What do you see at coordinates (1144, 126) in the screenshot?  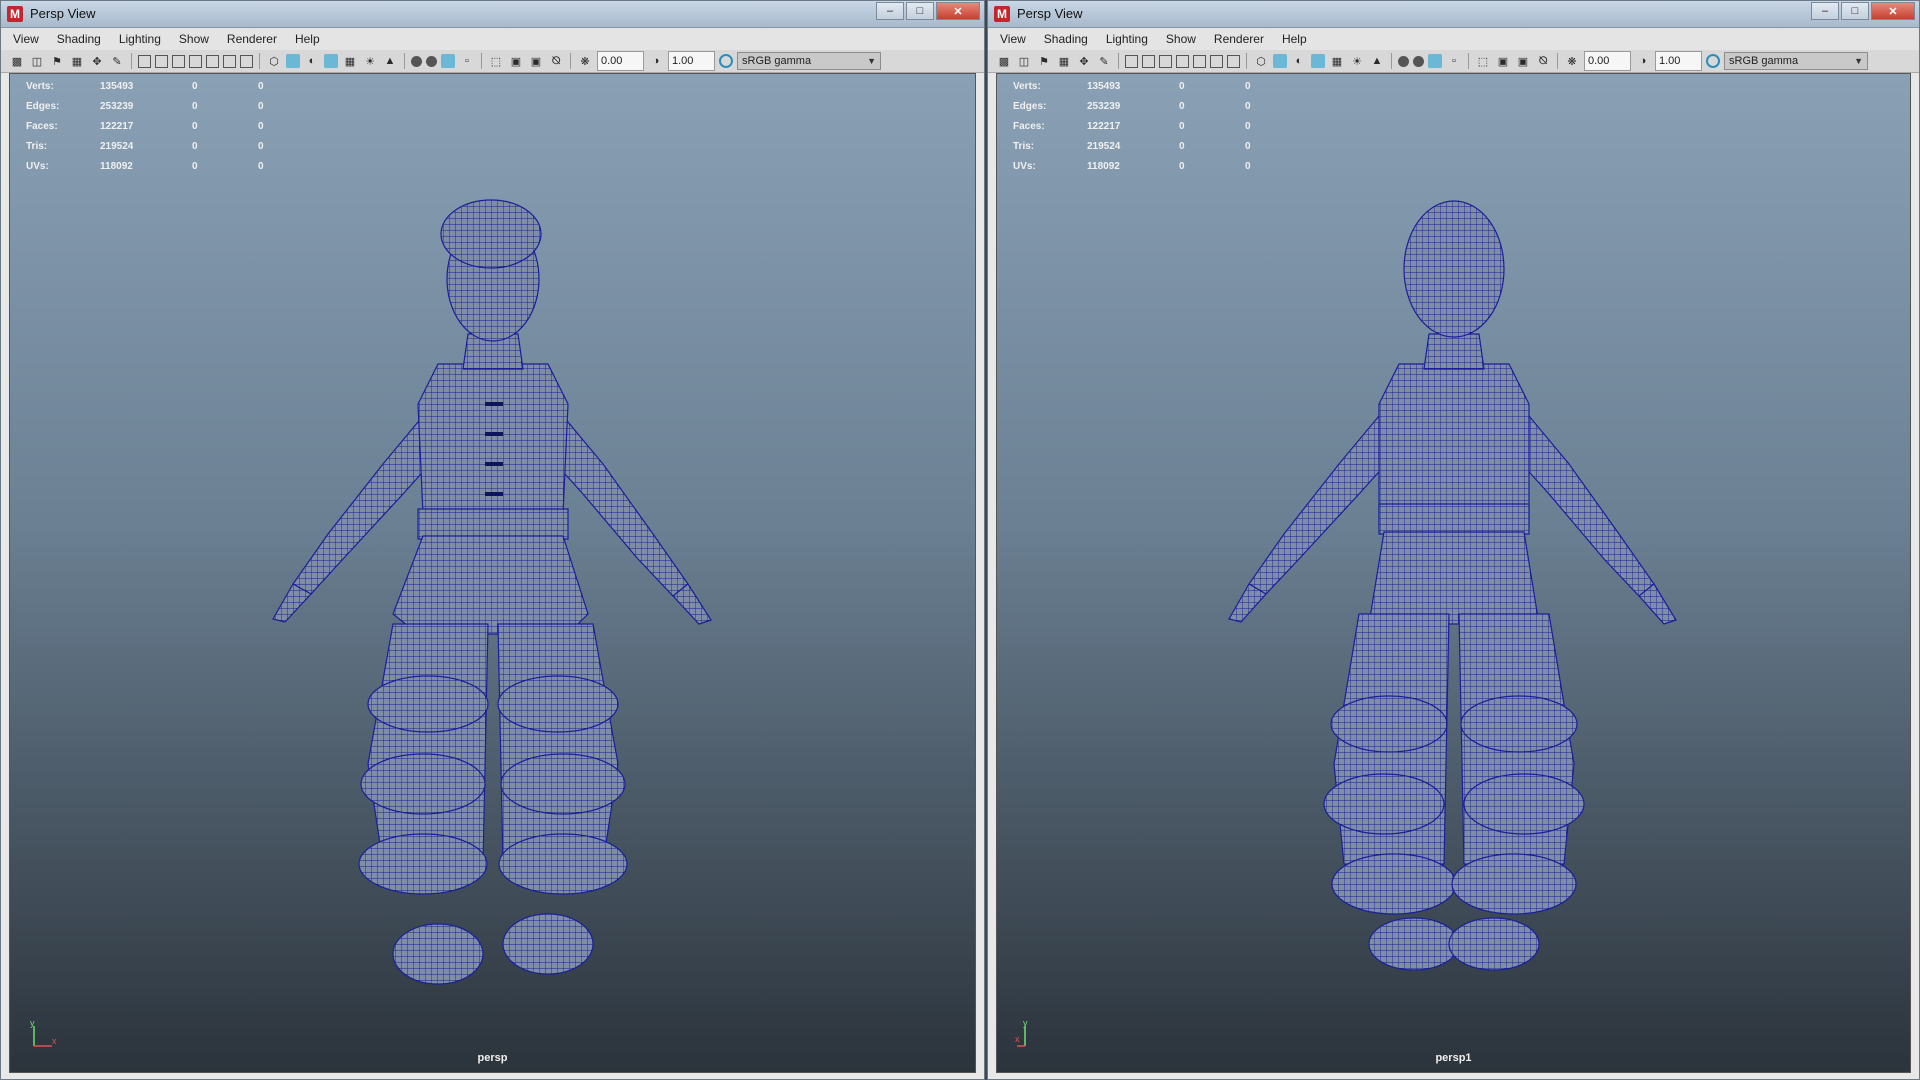 I see `hud-row: Faces: 122217 0 0` at bounding box center [1144, 126].